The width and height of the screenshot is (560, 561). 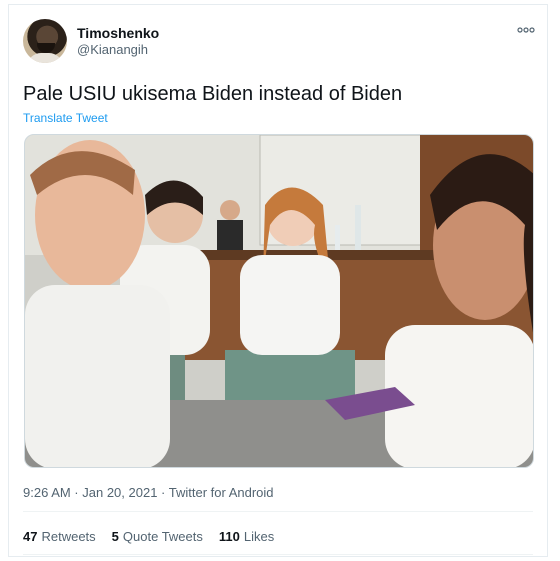 I want to click on retweets-stat: 47 Retweets, so click(x=59, y=536).